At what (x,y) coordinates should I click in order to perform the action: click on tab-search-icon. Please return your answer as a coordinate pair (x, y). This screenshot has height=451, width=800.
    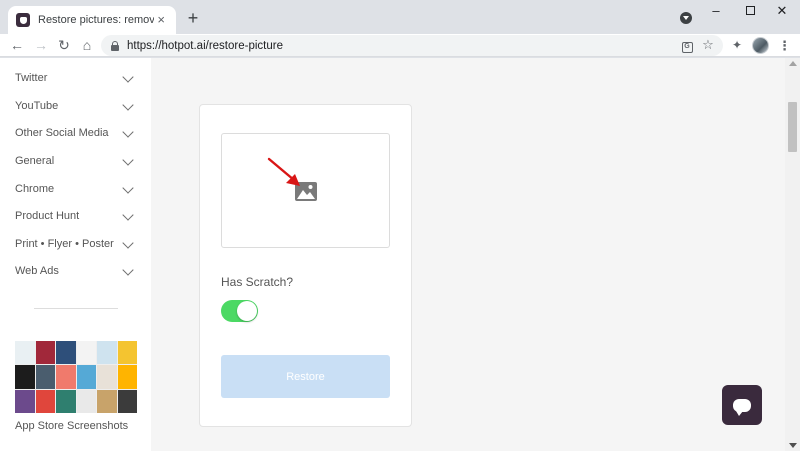
    Looking at the image, I should click on (686, 18).